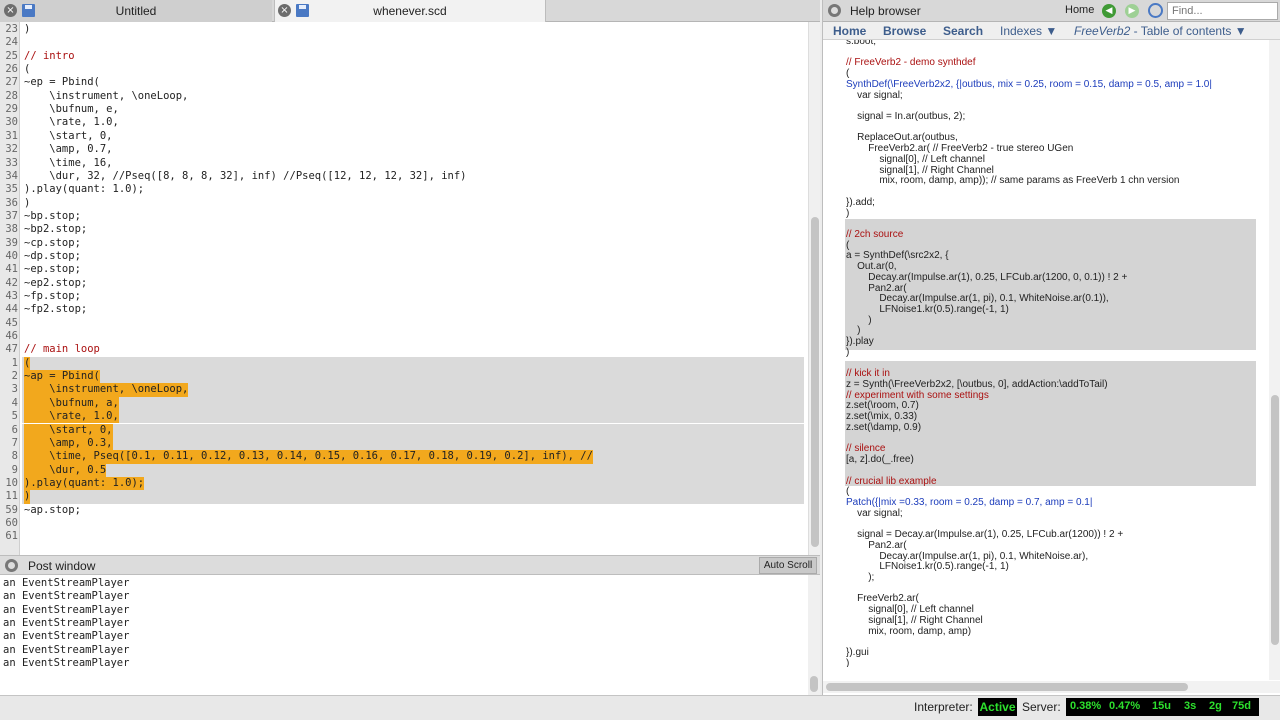 Image resolution: width=1280 pixels, height=720 pixels. What do you see at coordinates (27, 497) in the screenshot?
I see `code-text: )` at bounding box center [27, 497].